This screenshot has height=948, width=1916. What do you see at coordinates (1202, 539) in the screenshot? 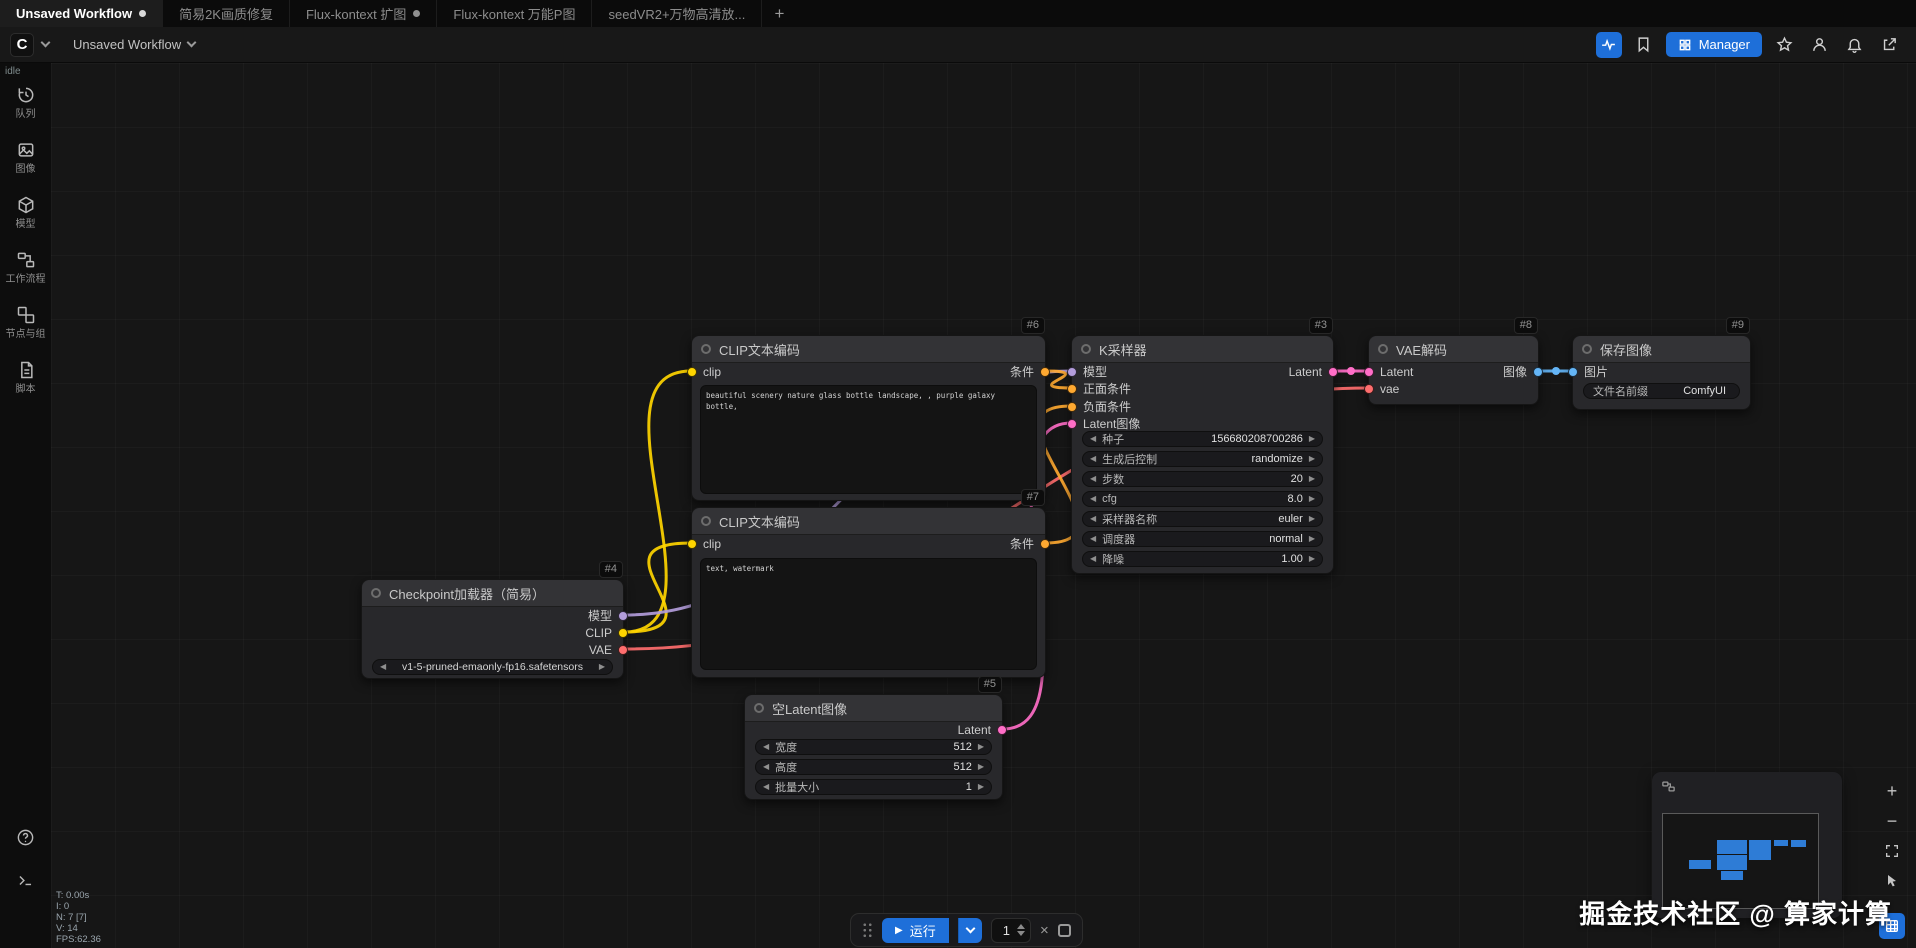
I see `scheduler-widget: ◀ 调度器 normal ▶` at bounding box center [1202, 539].